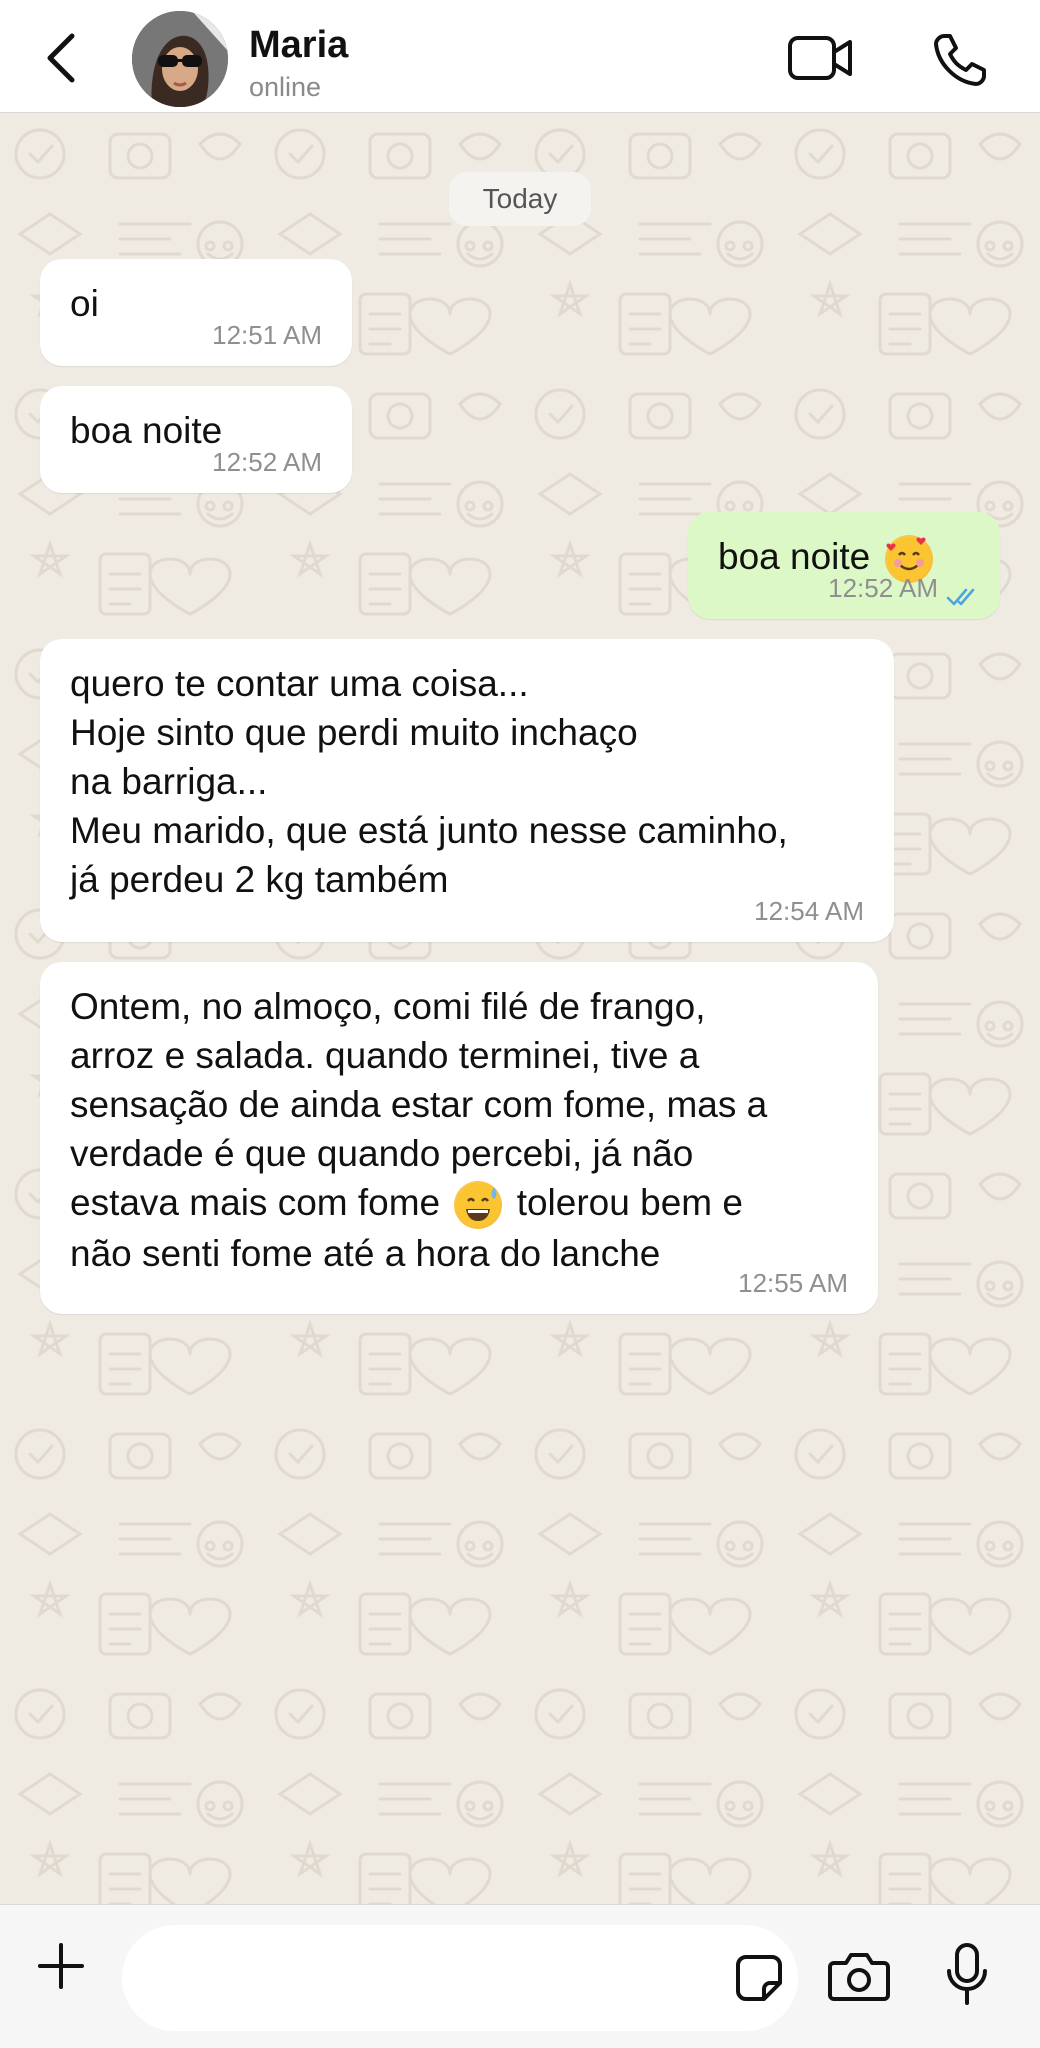 This screenshot has height=2048, width=1040. What do you see at coordinates (460, 1978) in the screenshot?
I see `message-input` at bounding box center [460, 1978].